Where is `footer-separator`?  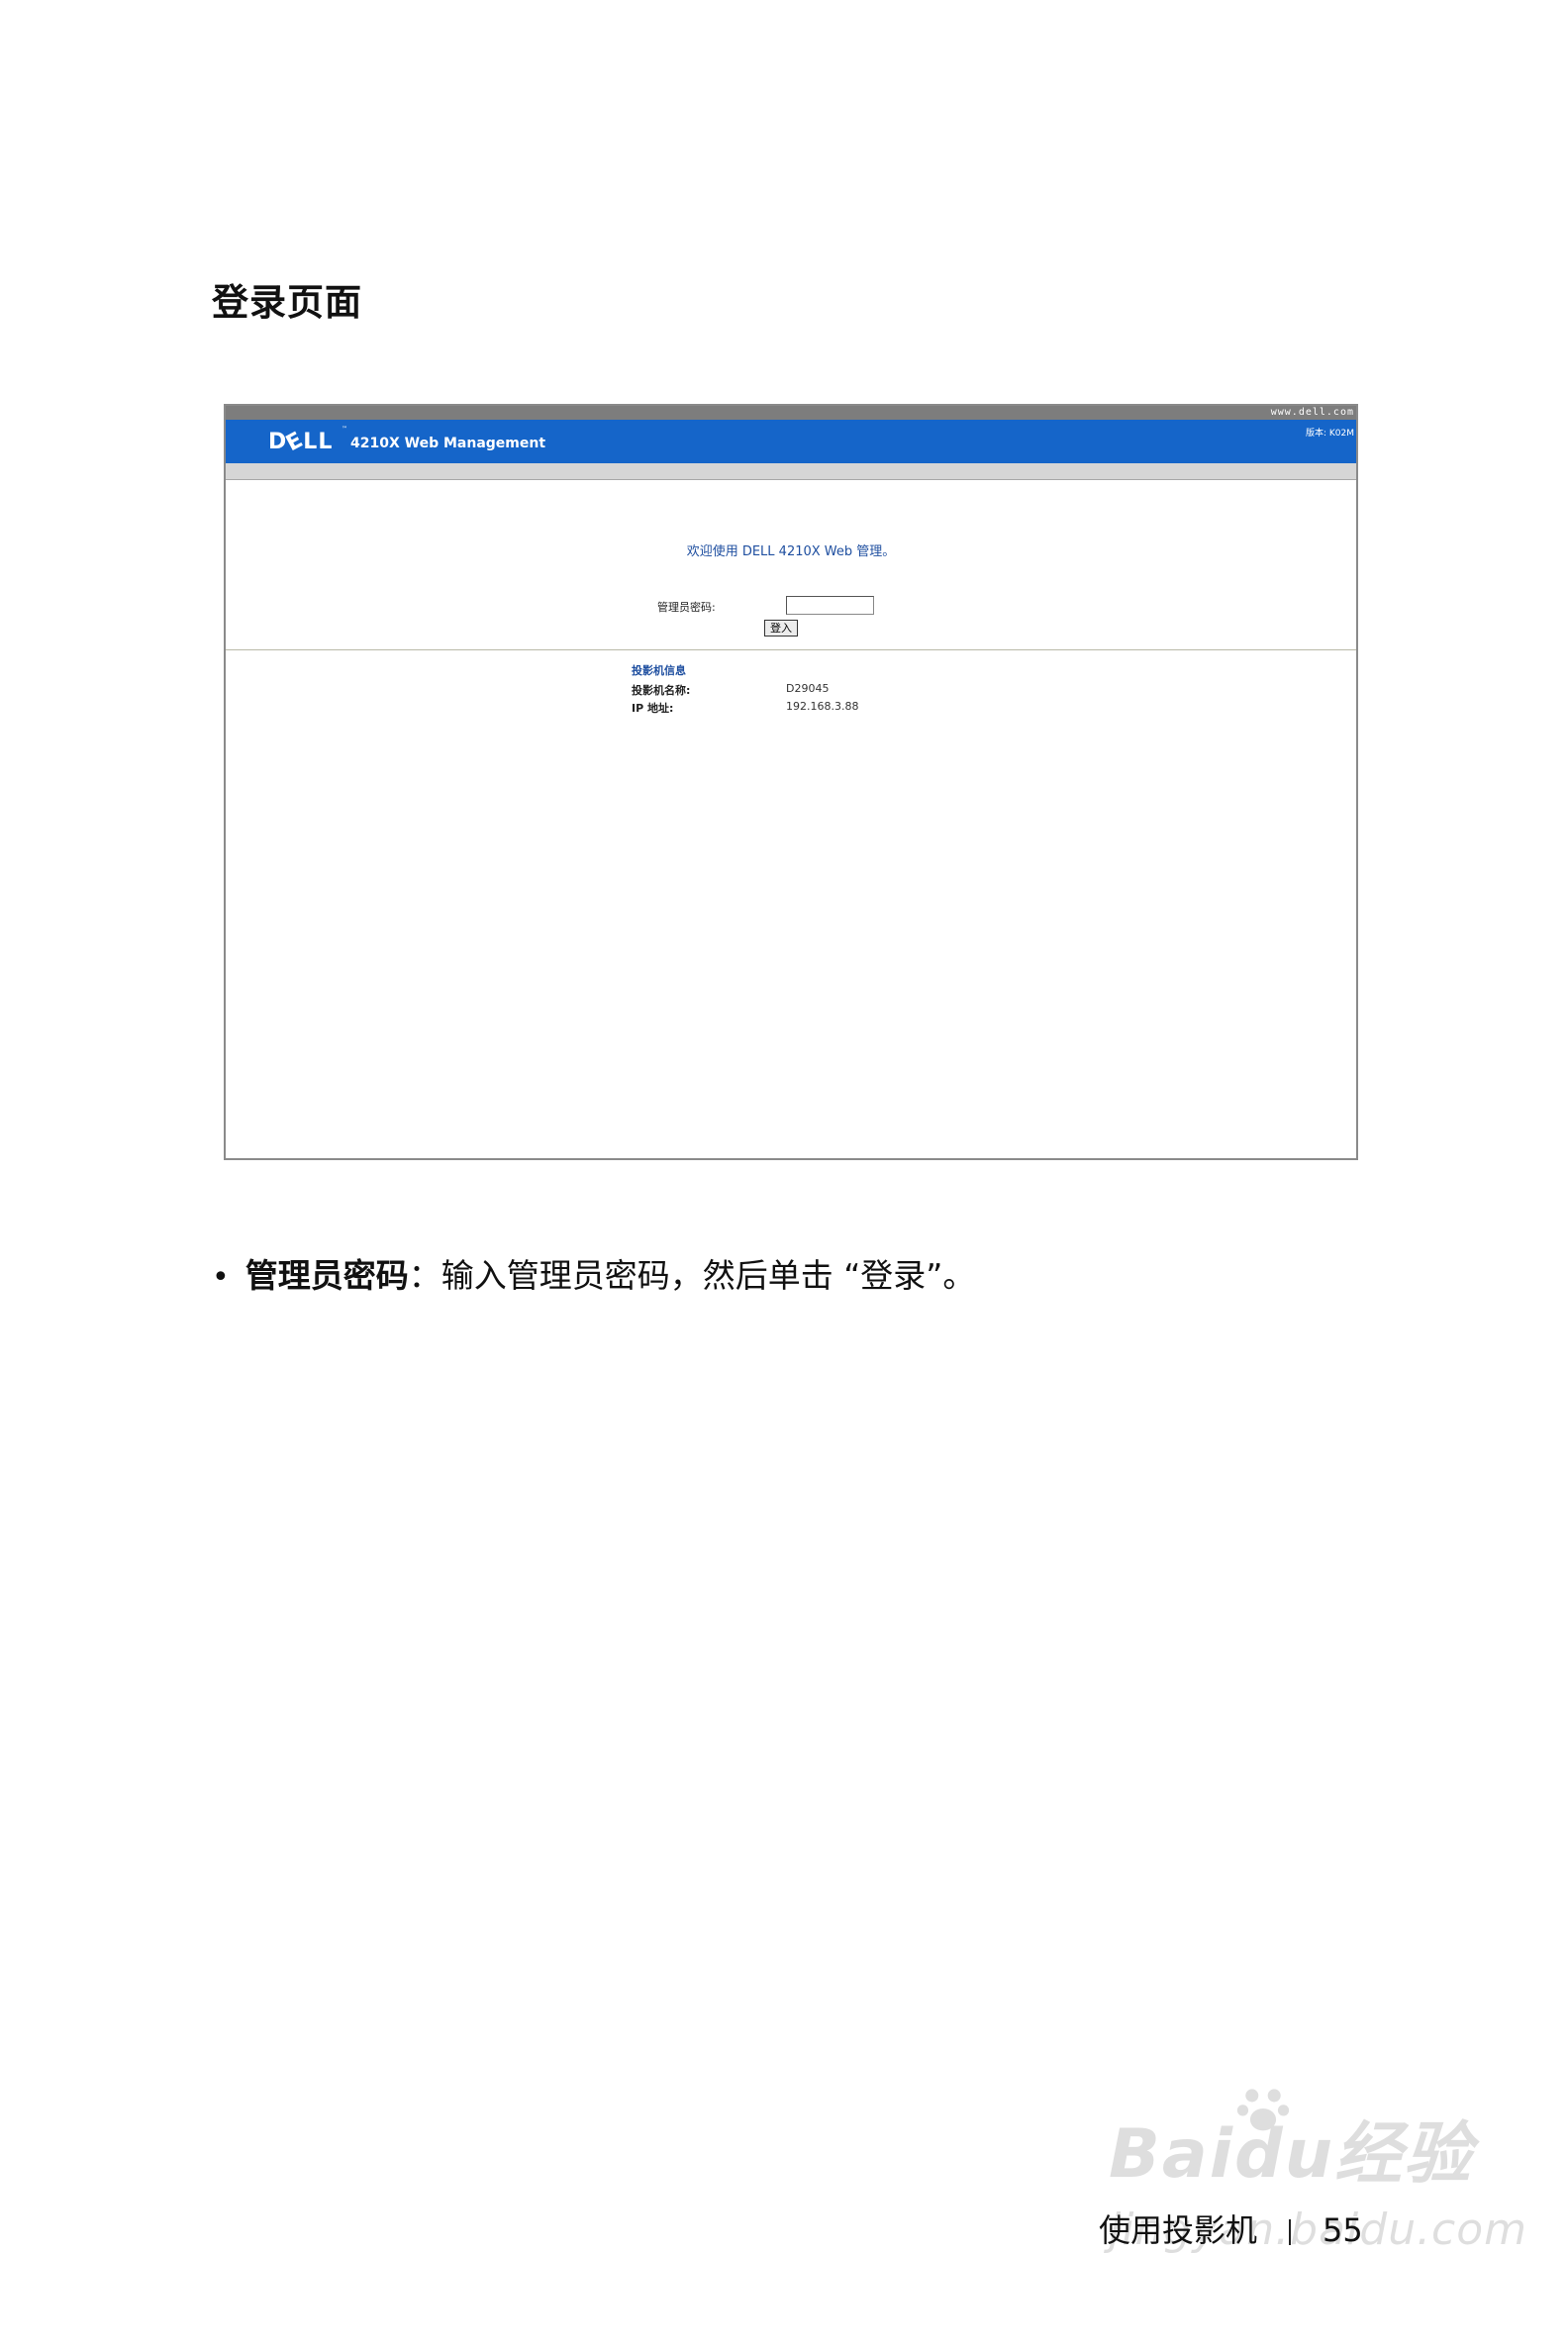
footer-separator is located at coordinates (1290, 2232).